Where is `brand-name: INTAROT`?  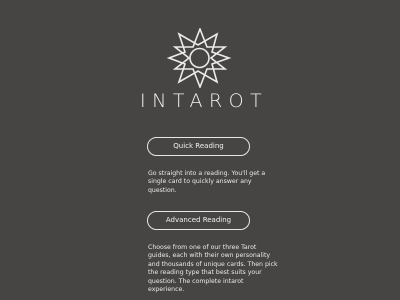
brand-name: INTAROT is located at coordinates (204, 101).